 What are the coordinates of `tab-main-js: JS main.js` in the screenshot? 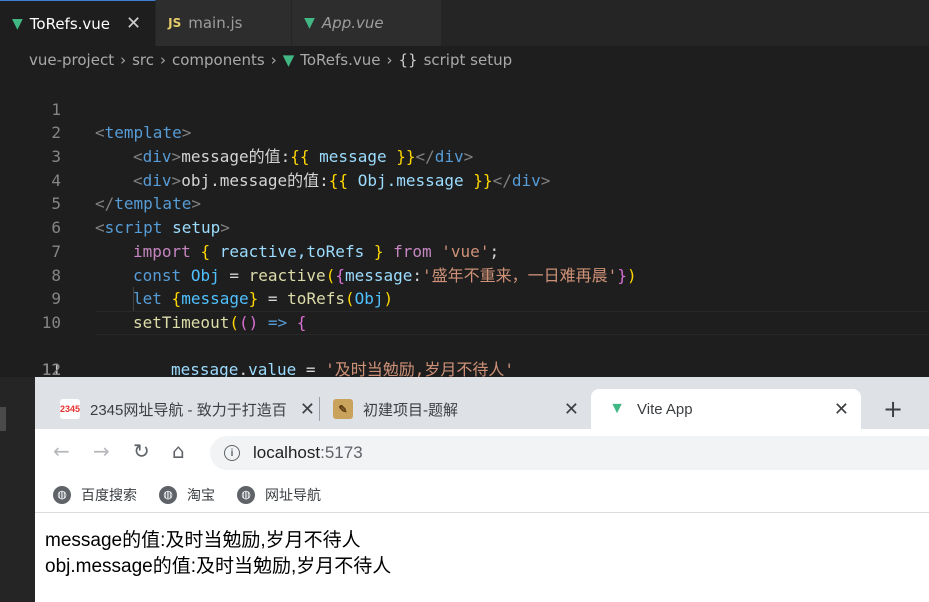 It's located at (224, 23).